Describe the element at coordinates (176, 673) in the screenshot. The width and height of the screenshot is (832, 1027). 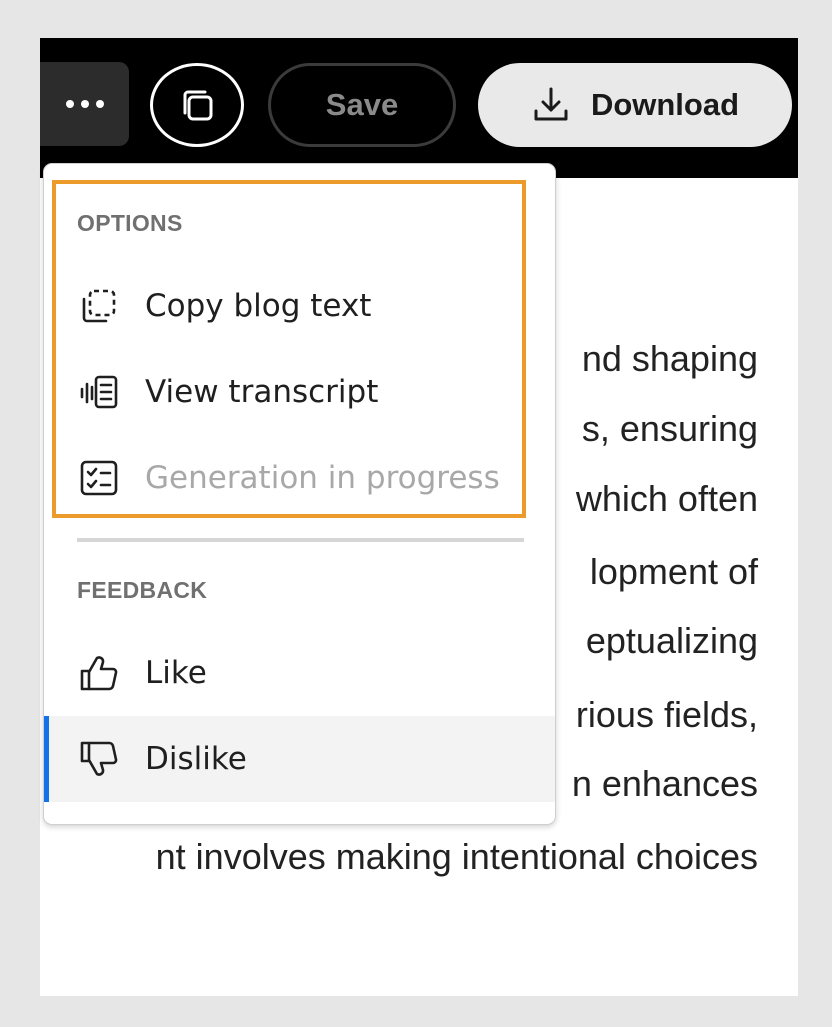
I see `menu-item-label: Like` at that location.